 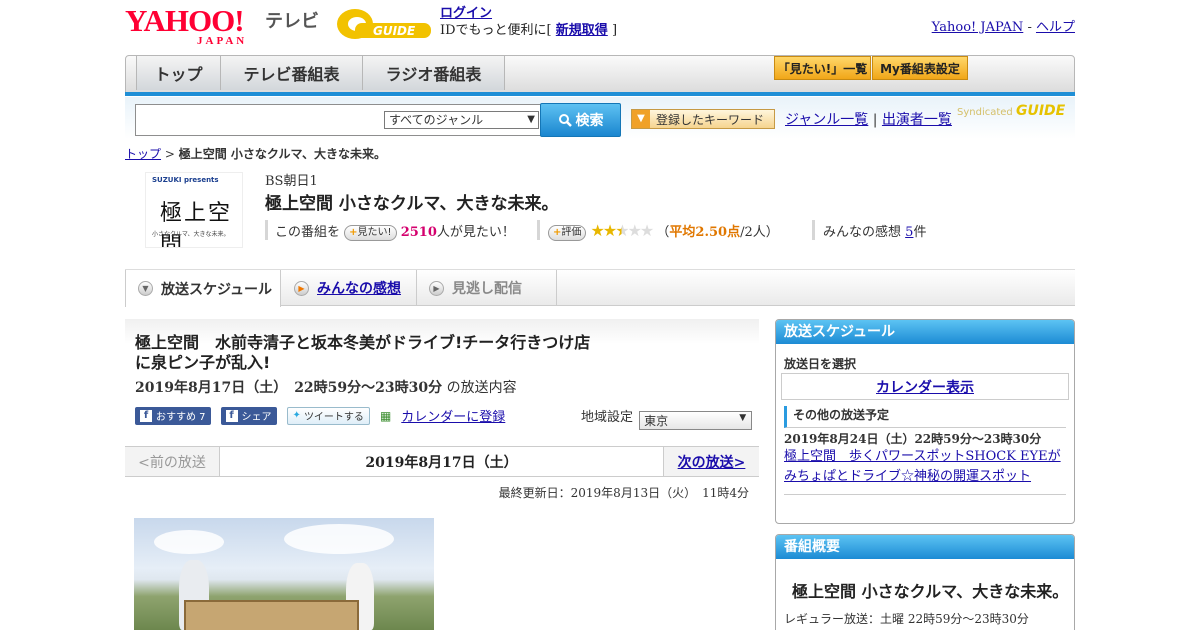 What do you see at coordinates (284, 574) in the screenshot?
I see `episode-photo` at bounding box center [284, 574].